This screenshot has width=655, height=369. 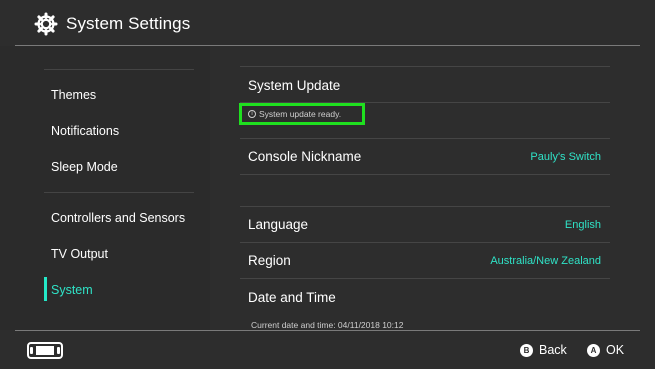 What do you see at coordinates (278, 224) in the screenshot?
I see `language-label: Language` at bounding box center [278, 224].